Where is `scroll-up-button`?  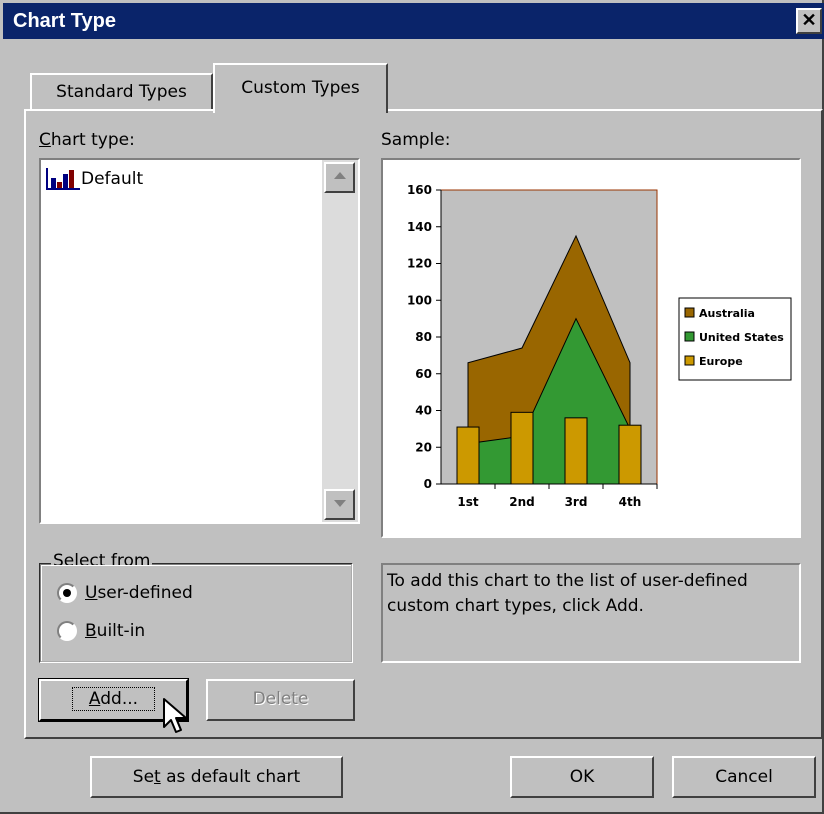 scroll-up-button is located at coordinates (339, 177).